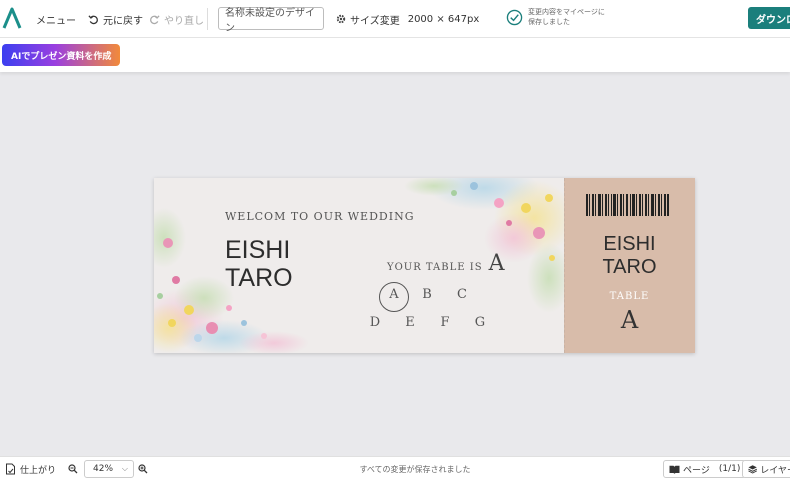 Image resolution: width=790 pixels, height=480 pixels. Describe the element at coordinates (514, 17) in the screenshot. I see `check-circle-icon` at that location.